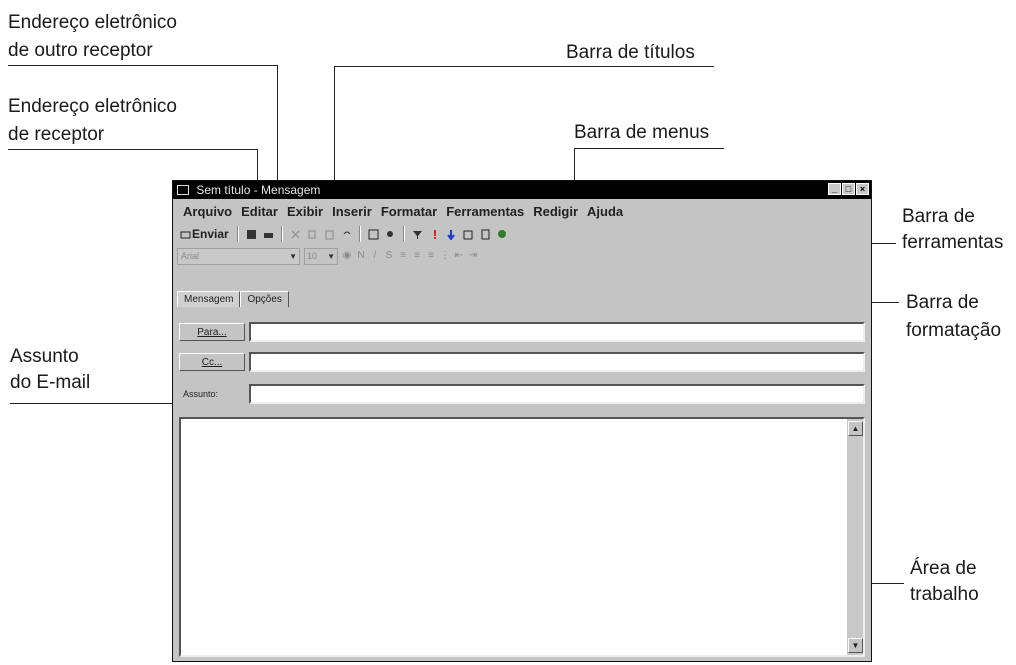  What do you see at coordinates (334, 127) in the screenshot?
I see `leader-title-v` at bounding box center [334, 127].